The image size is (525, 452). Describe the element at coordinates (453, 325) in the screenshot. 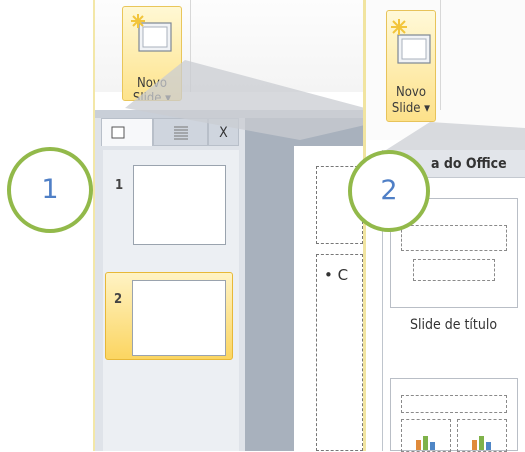

I see `layout-caption: Slide de título` at that location.